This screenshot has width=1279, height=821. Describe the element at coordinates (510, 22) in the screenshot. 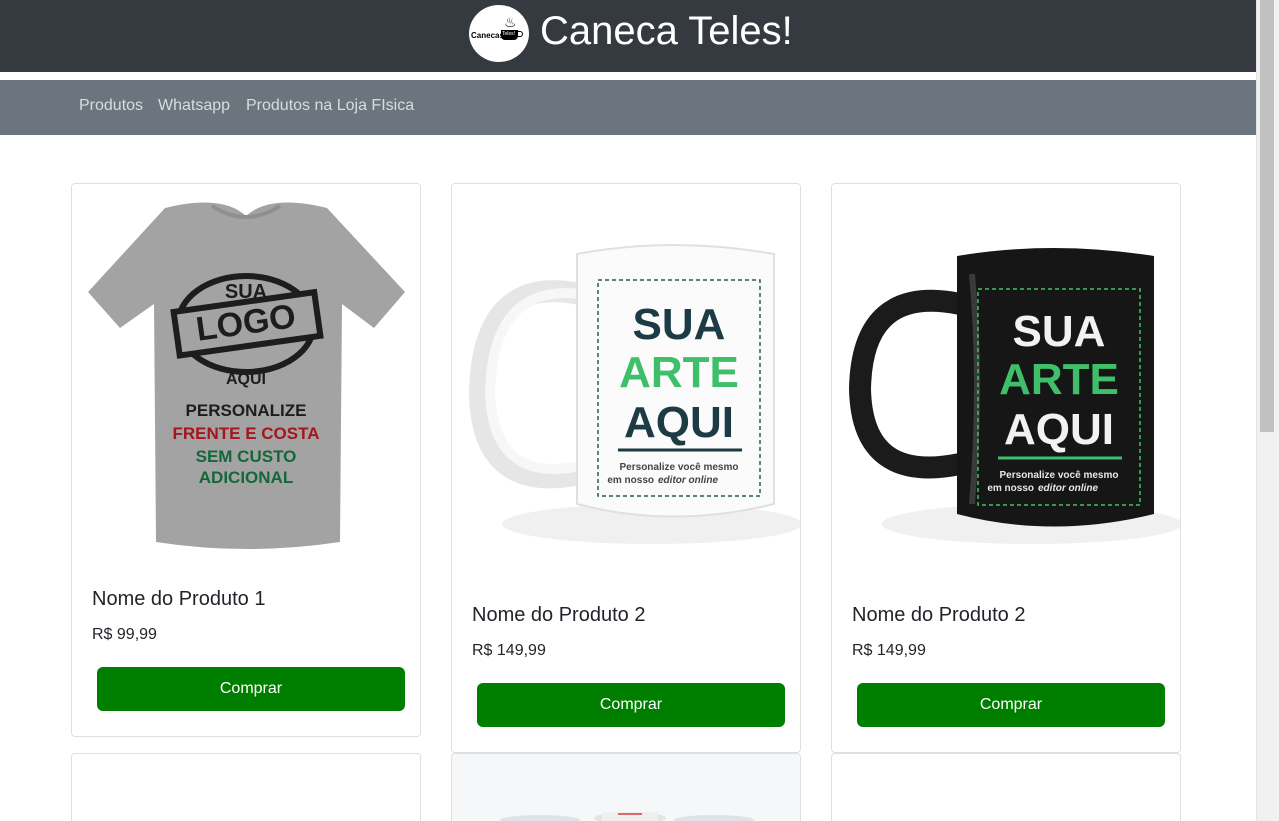

I see `steam-icon: ♨` at that location.